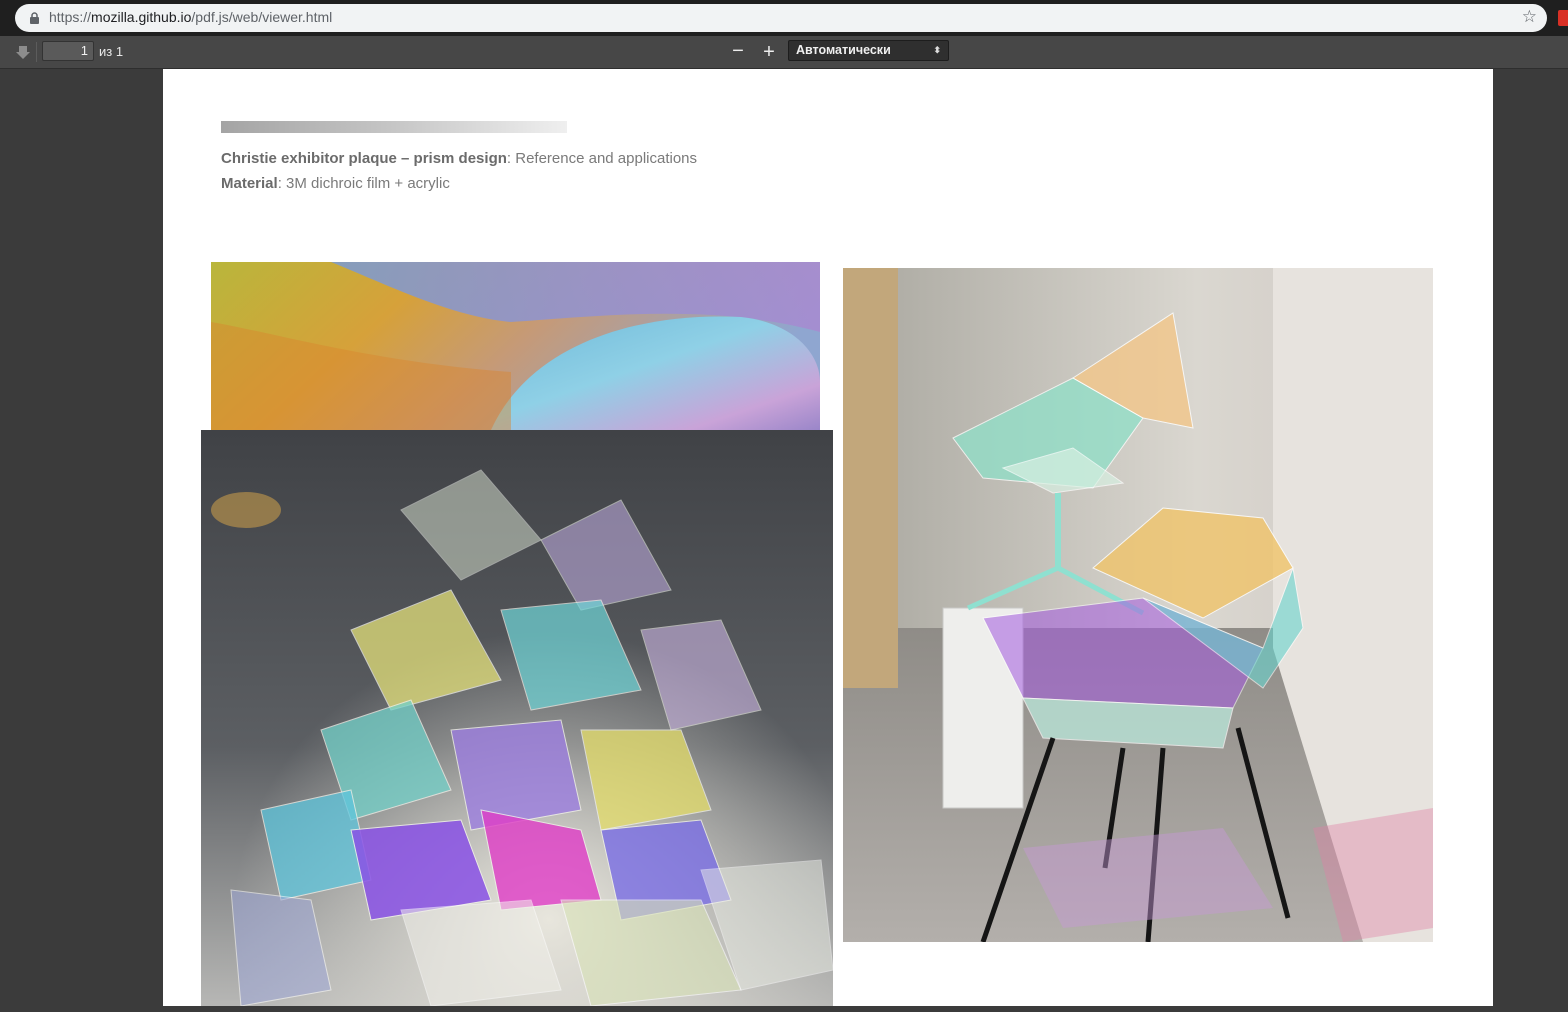 The width and height of the screenshot is (1568, 1012). Describe the element at coordinates (262, 17) in the screenshot. I see `url-path: /pdf.js/web/viewer.html` at that location.